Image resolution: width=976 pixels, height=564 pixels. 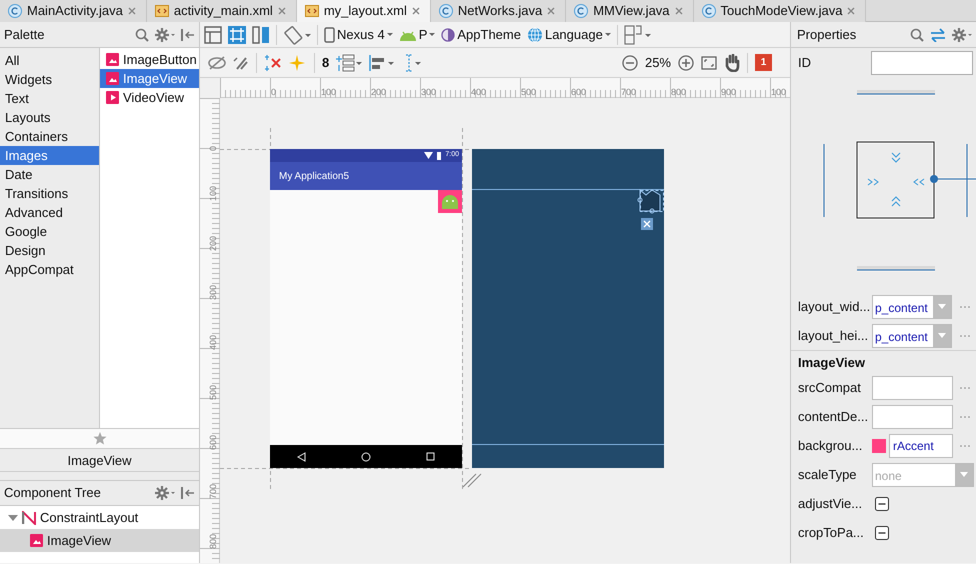 What do you see at coordinates (301, 457) in the screenshot?
I see `back-icon` at bounding box center [301, 457].